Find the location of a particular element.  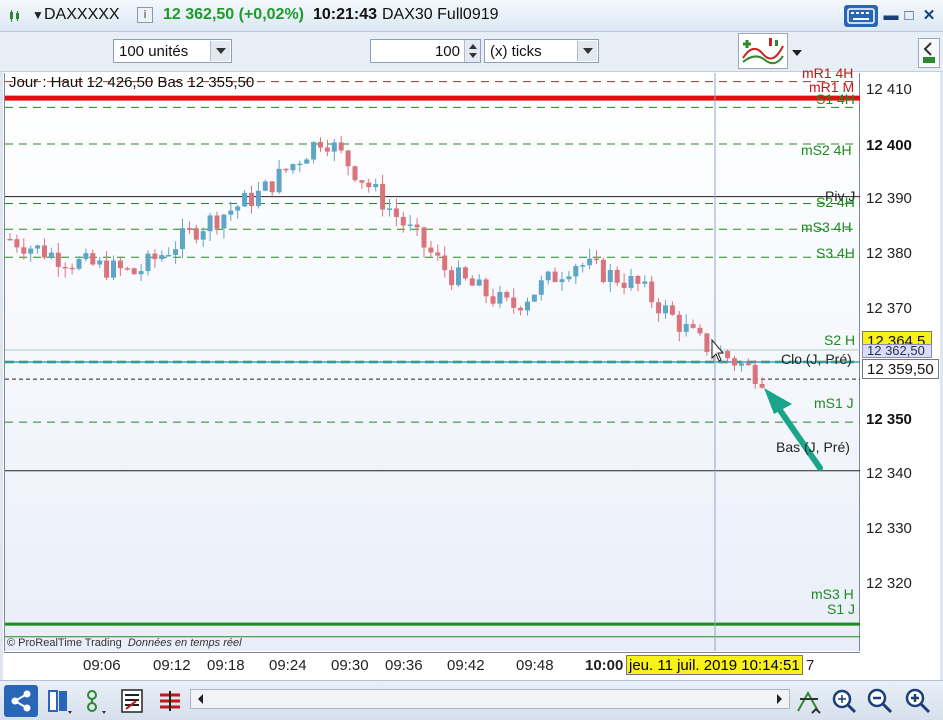

level-s3-4h: S3 4H is located at coordinates (835, 253).